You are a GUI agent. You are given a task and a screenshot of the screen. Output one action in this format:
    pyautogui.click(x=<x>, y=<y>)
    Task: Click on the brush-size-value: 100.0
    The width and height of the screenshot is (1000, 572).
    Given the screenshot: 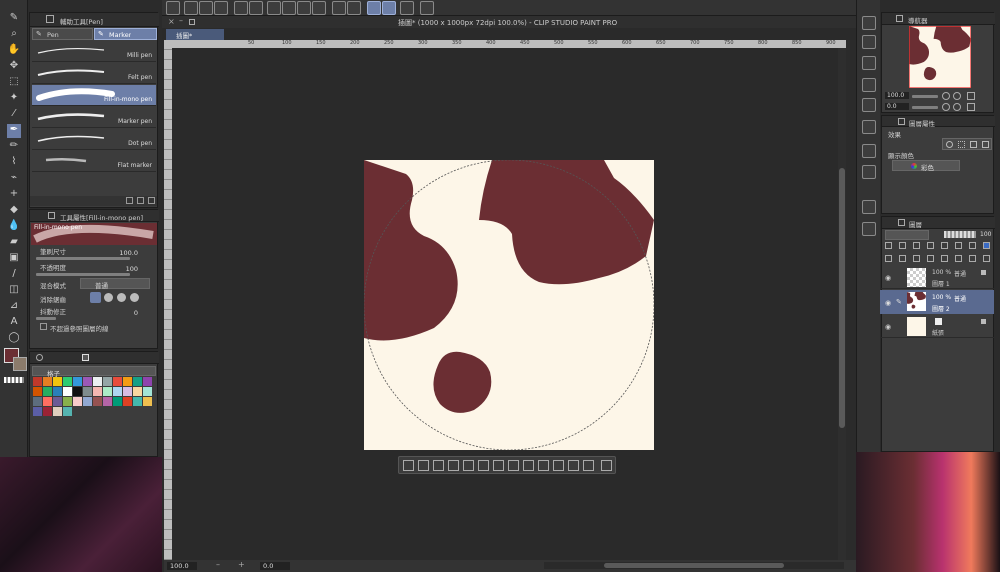 What is the action you would take?
    pyautogui.click(x=128, y=253)
    